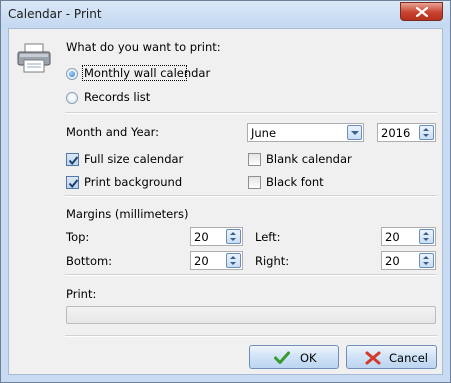 Image resolution: width=451 pixels, height=383 pixels. What do you see at coordinates (143, 47) in the screenshot?
I see `print-question: What do you want to print:` at bounding box center [143, 47].